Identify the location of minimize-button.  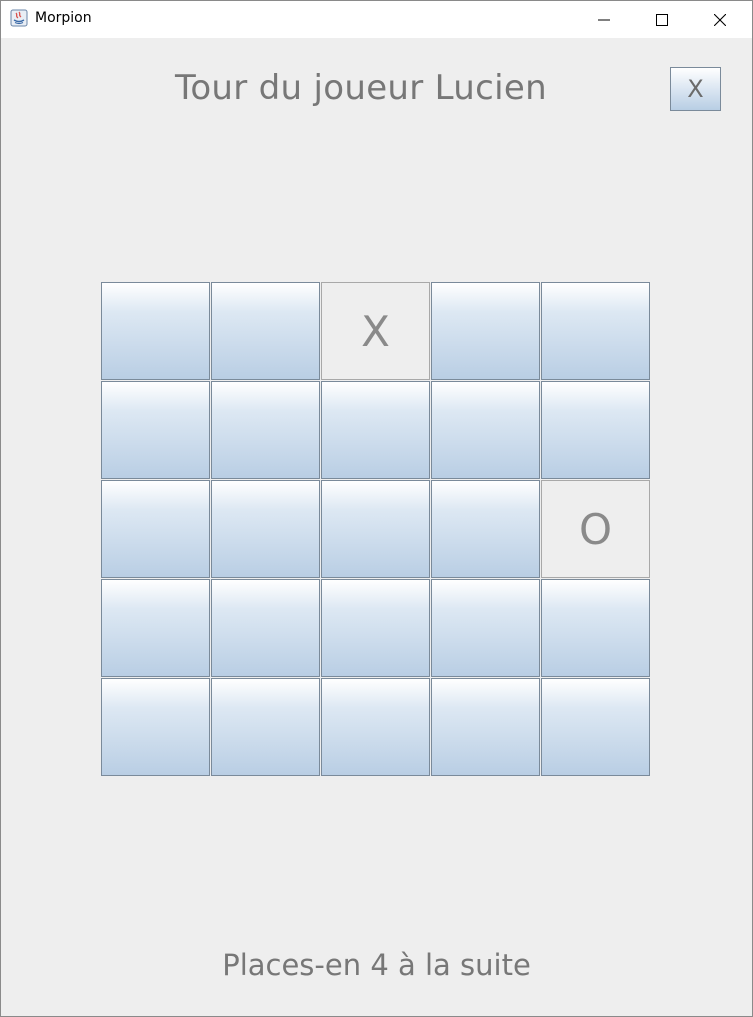
(604, 19).